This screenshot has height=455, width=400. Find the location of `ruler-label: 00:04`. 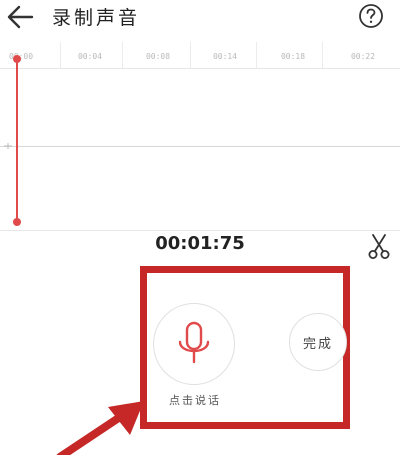

ruler-label: 00:04 is located at coordinates (90, 56).